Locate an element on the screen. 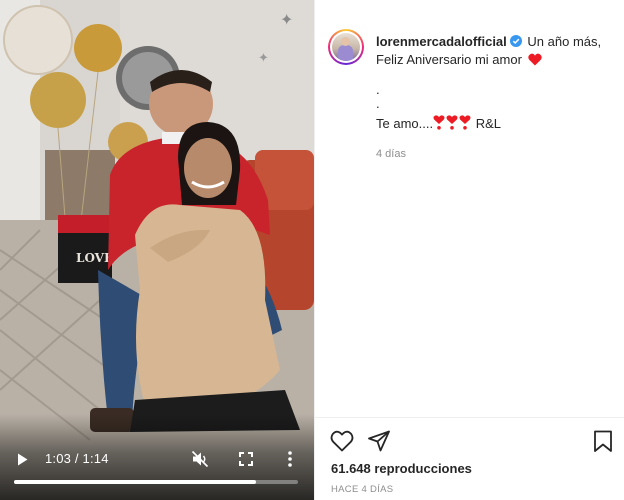  controls-row: 1:03 / 1:14 is located at coordinates (157, 459).